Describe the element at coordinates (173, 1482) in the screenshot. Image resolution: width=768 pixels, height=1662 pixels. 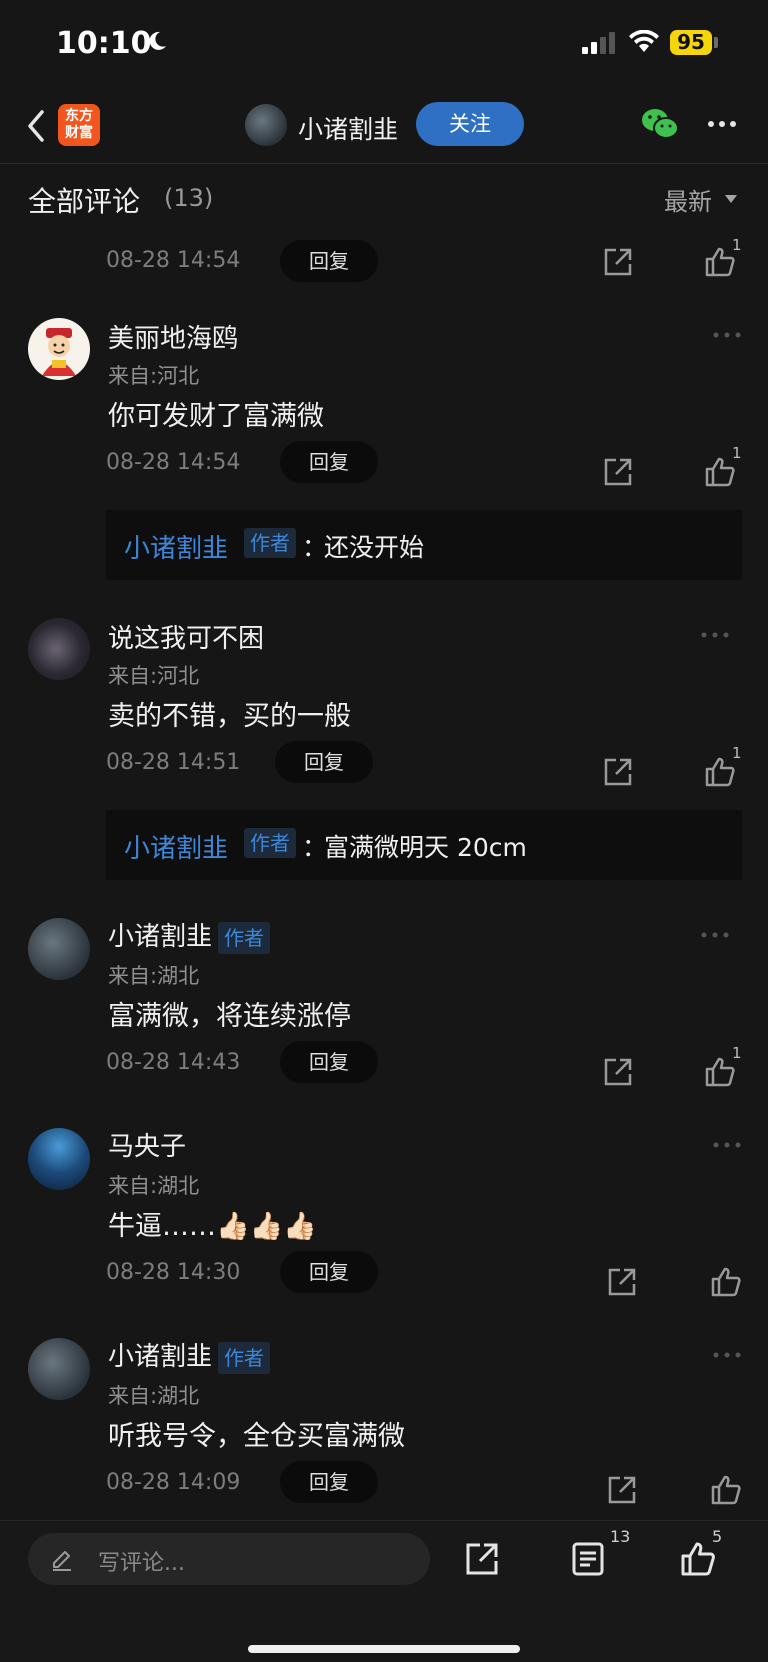
I see `comment-date: 08-28 14:09` at that location.